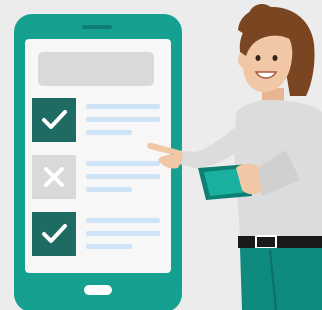 The height and width of the screenshot is (310, 322). I want to click on eye-left, so click(258, 58).